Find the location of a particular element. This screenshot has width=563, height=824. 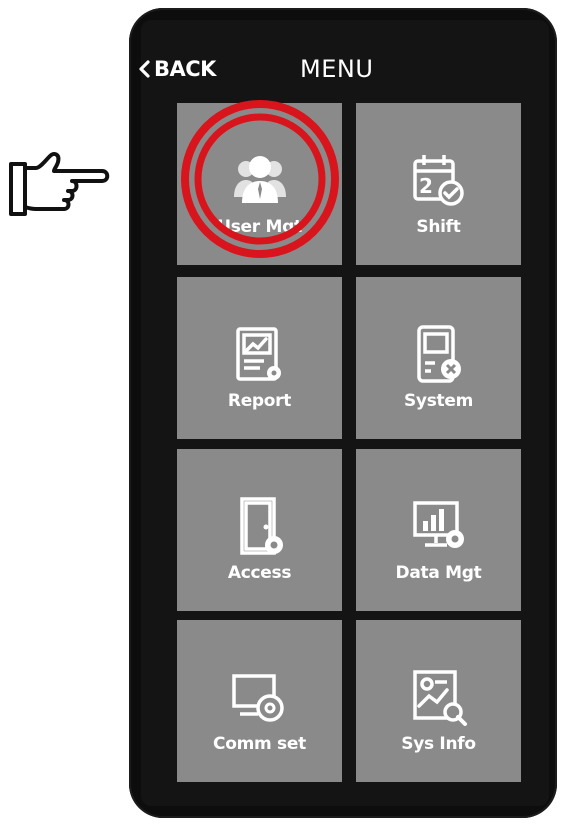

users-icon is located at coordinates (259, 179).